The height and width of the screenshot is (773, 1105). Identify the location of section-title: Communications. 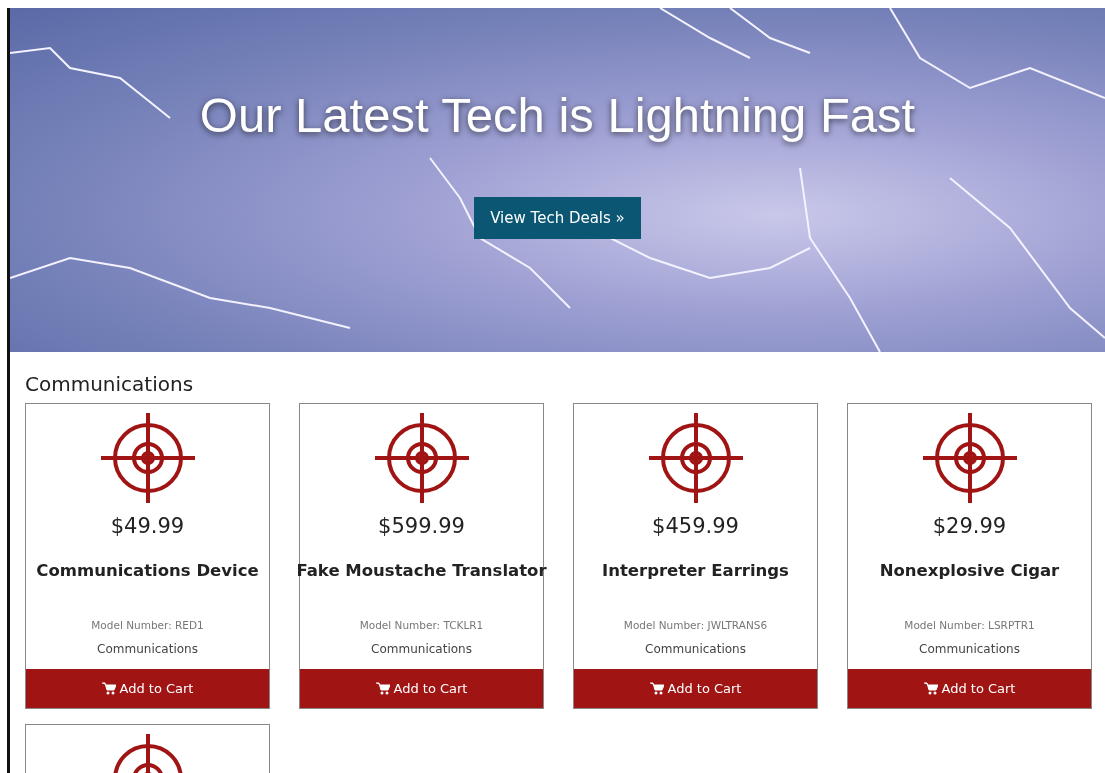
(110, 384).